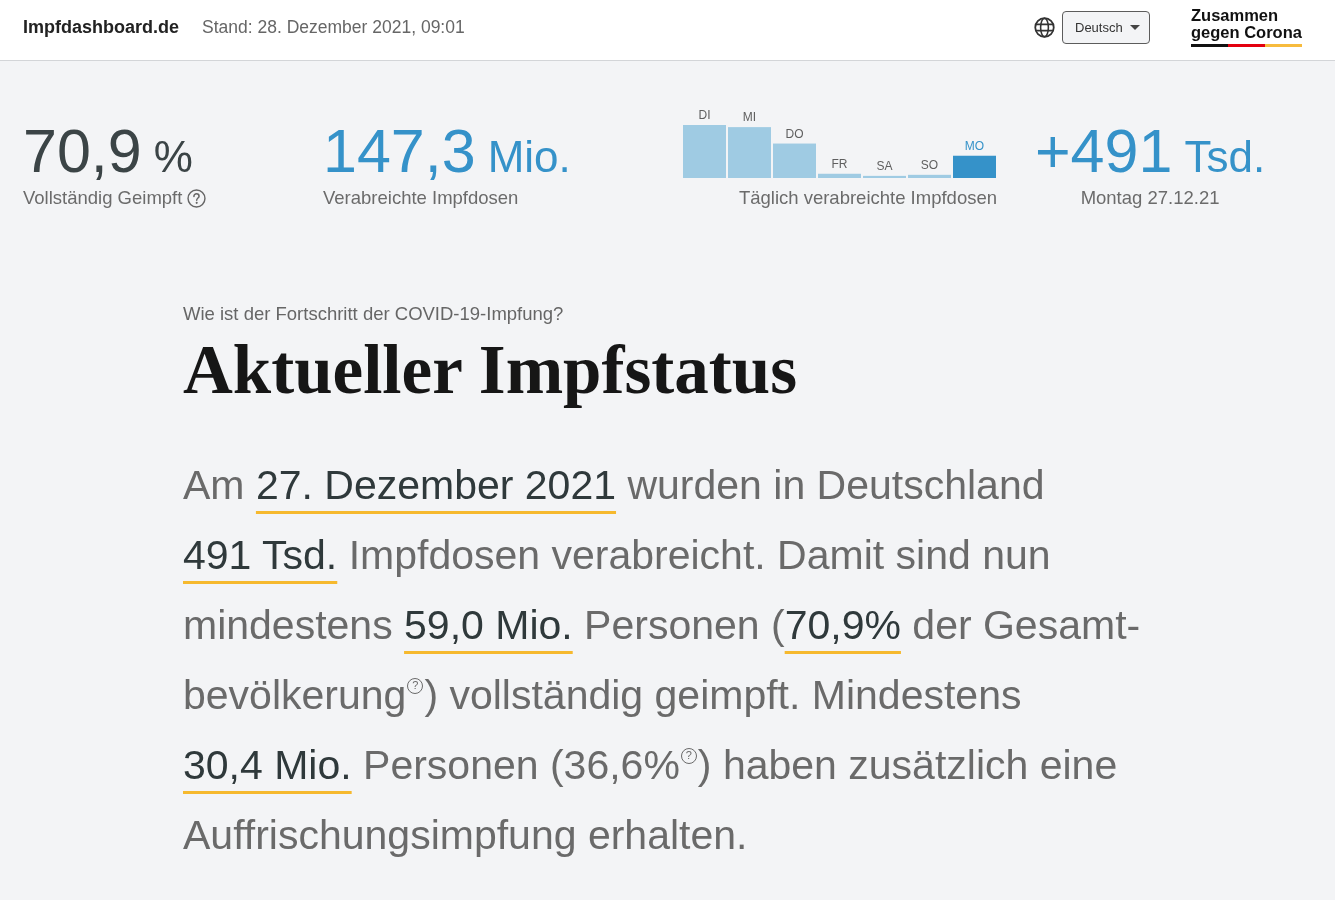 The image size is (1335, 900). I want to click on day-label: MO, so click(974, 145).